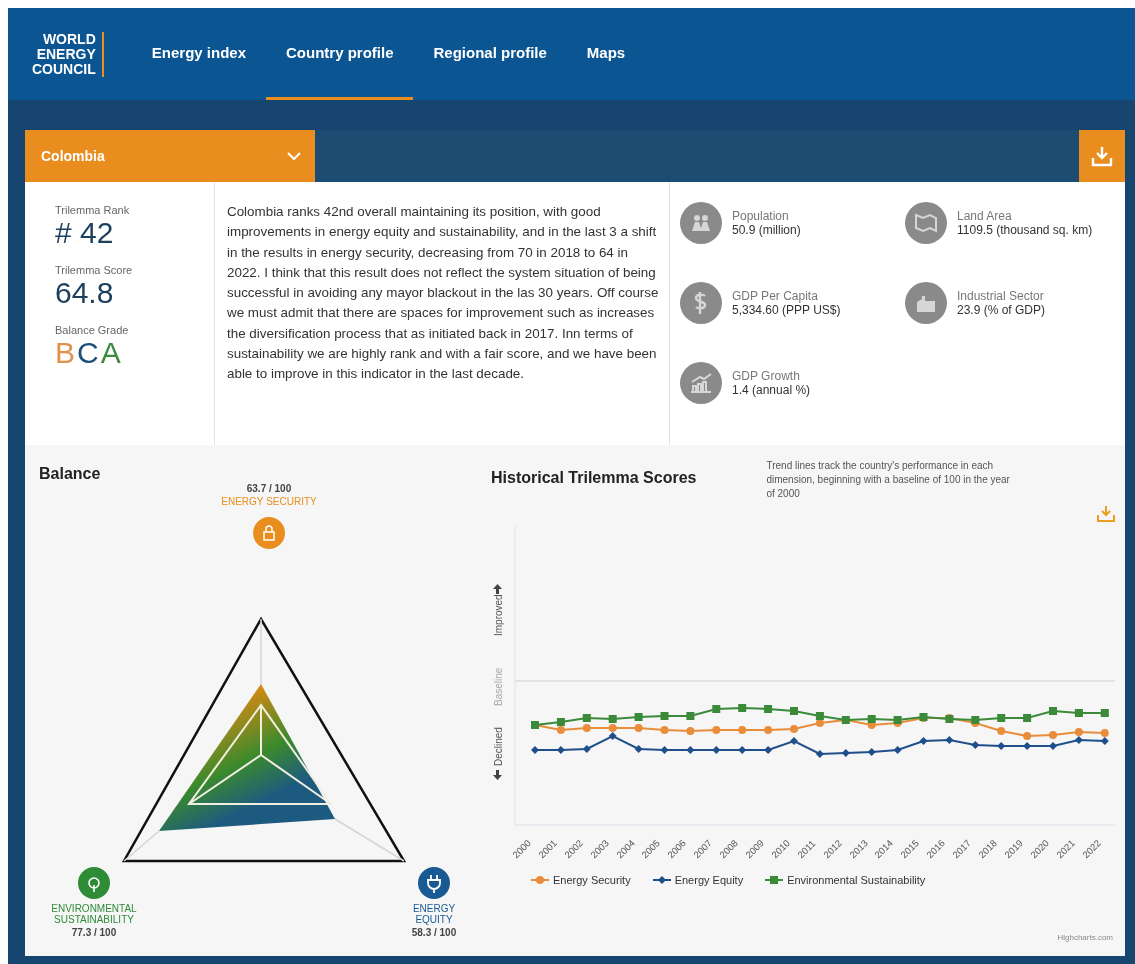  Describe the element at coordinates (1085, 937) in the screenshot. I see `credit-link: Highcharts.com` at that location.